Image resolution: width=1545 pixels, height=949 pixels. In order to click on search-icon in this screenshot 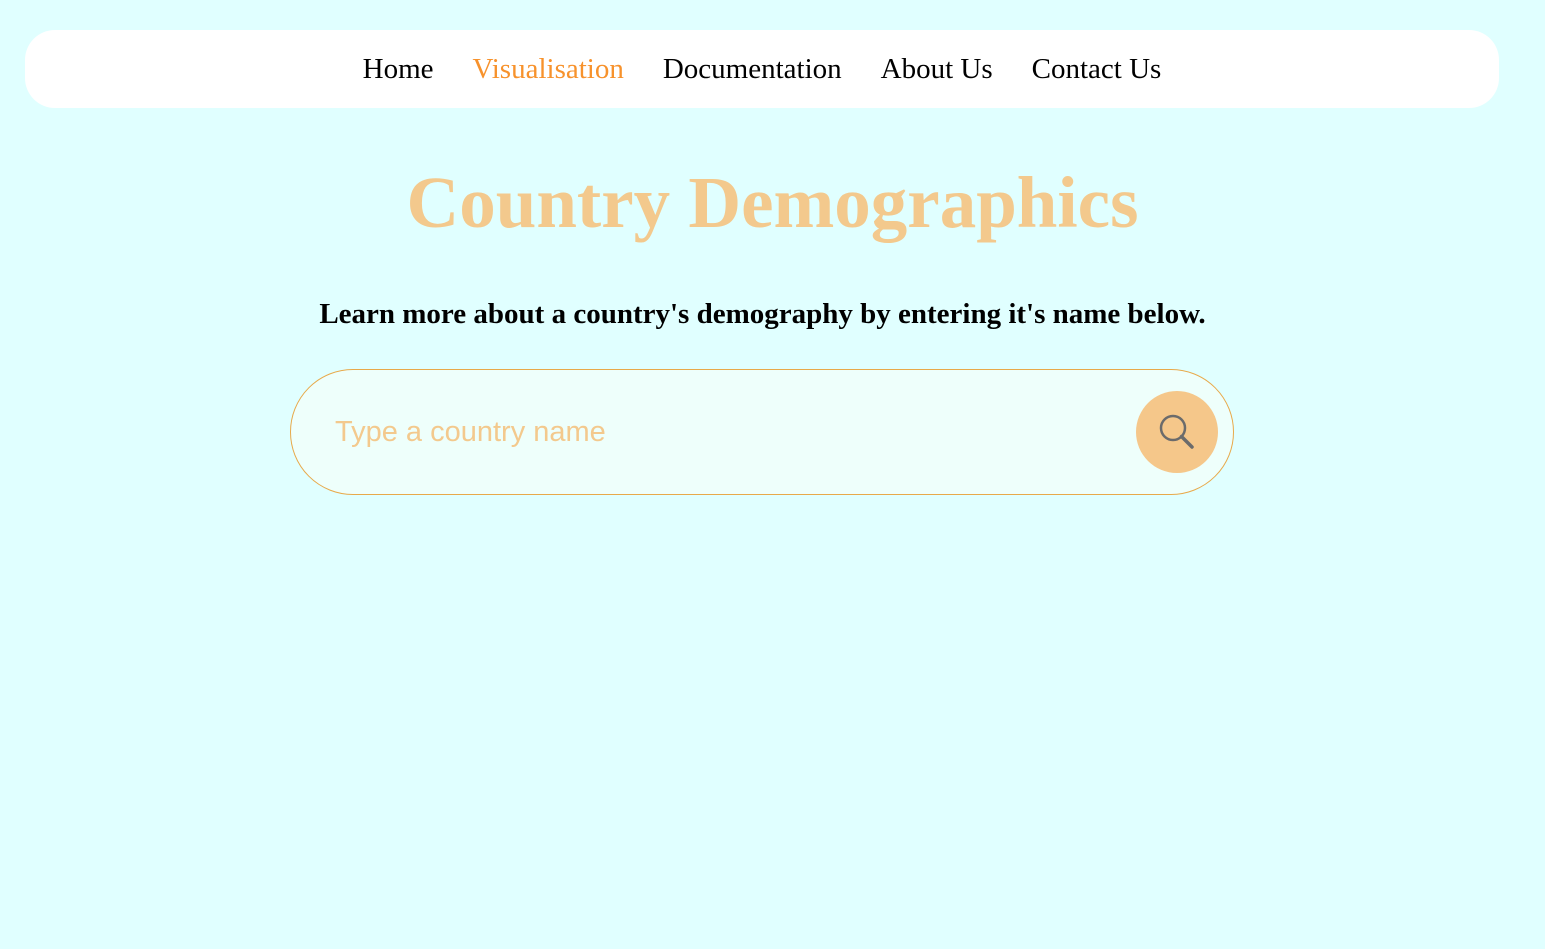, I will do `click(1176, 431)`.